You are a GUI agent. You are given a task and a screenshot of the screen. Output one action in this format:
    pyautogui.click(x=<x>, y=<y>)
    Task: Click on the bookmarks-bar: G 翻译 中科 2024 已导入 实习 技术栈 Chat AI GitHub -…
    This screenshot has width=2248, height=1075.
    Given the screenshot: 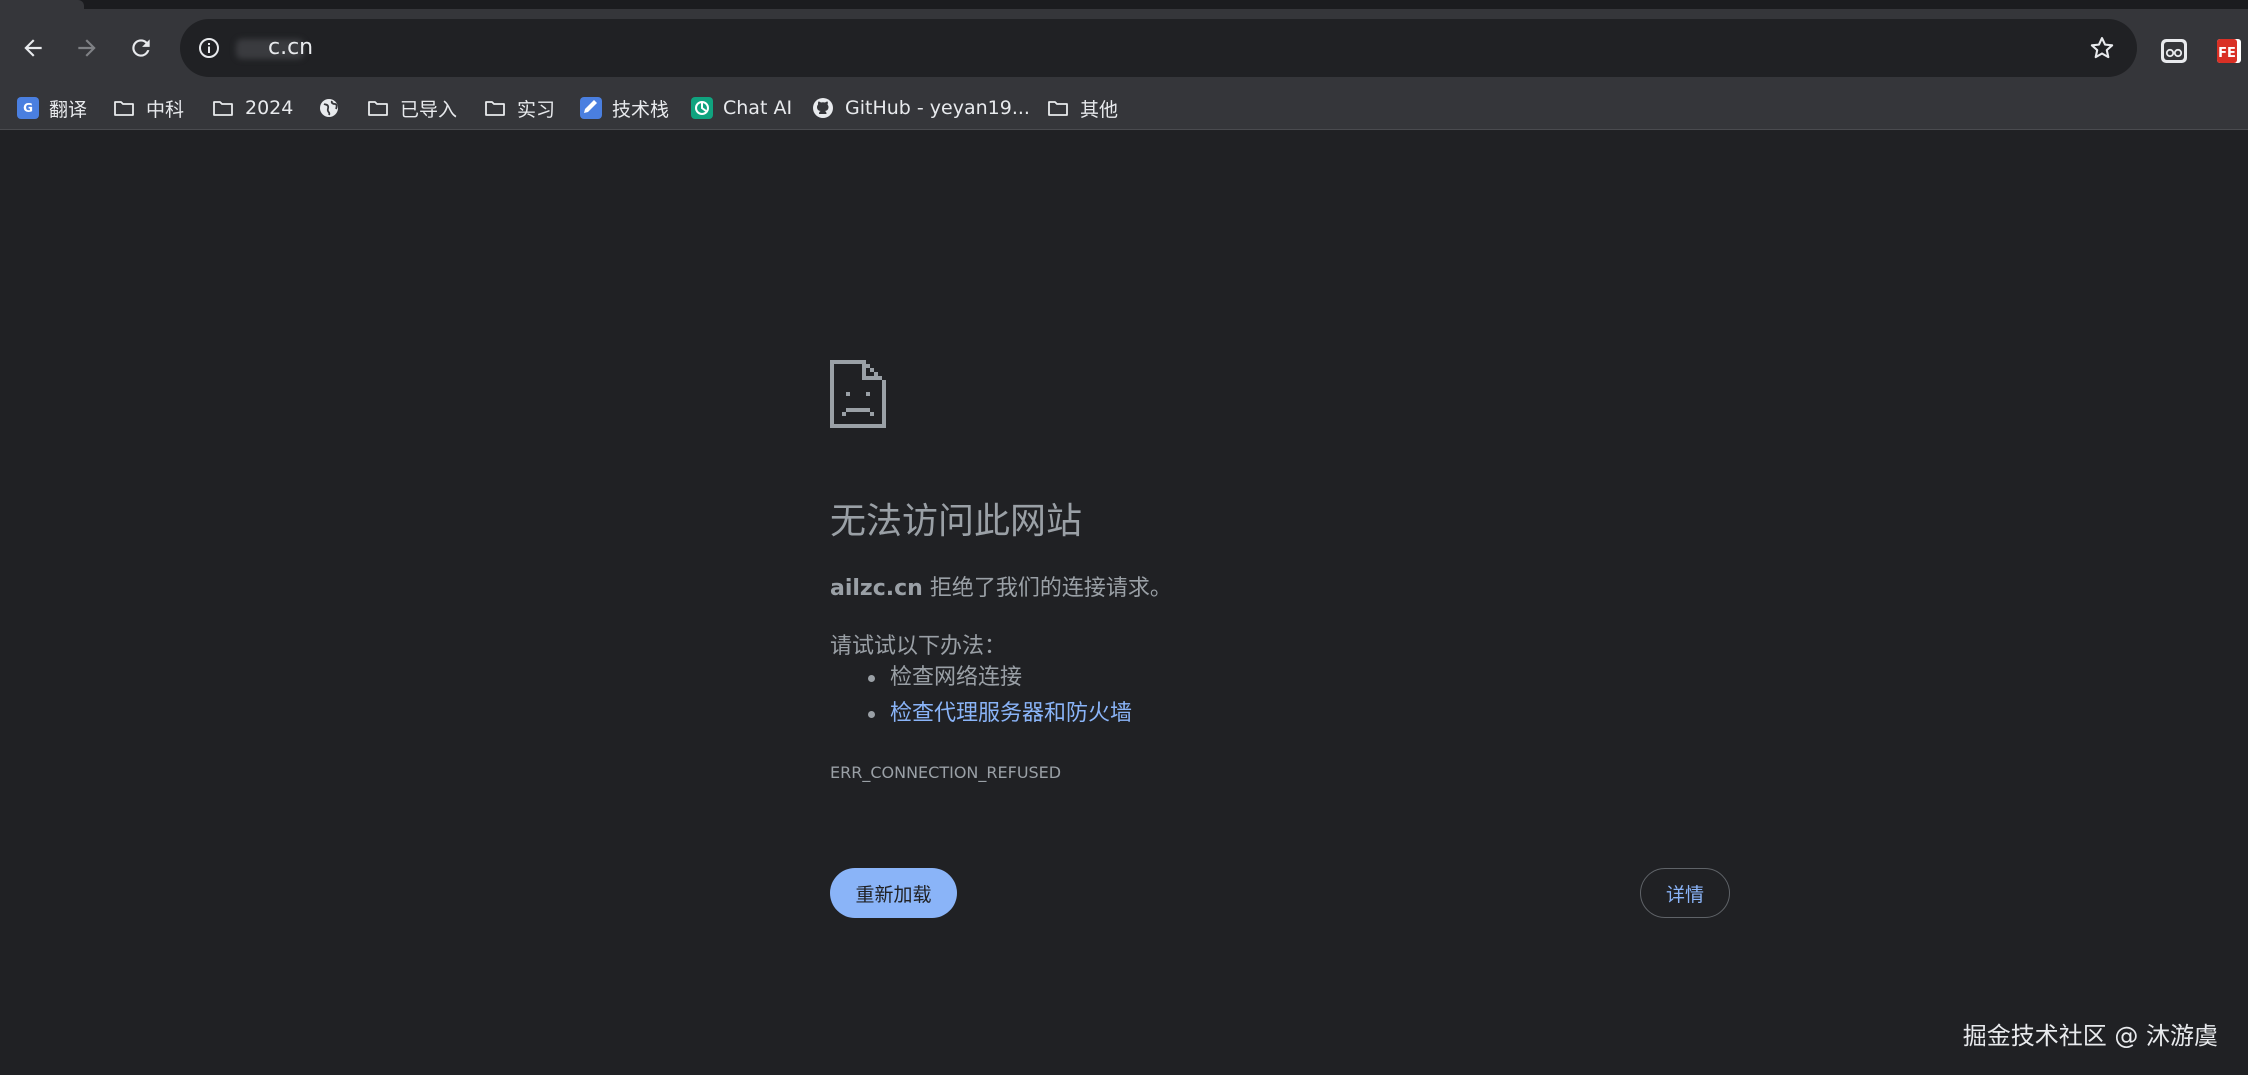 What is the action you would take?
    pyautogui.click(x=1124, y=108)
    